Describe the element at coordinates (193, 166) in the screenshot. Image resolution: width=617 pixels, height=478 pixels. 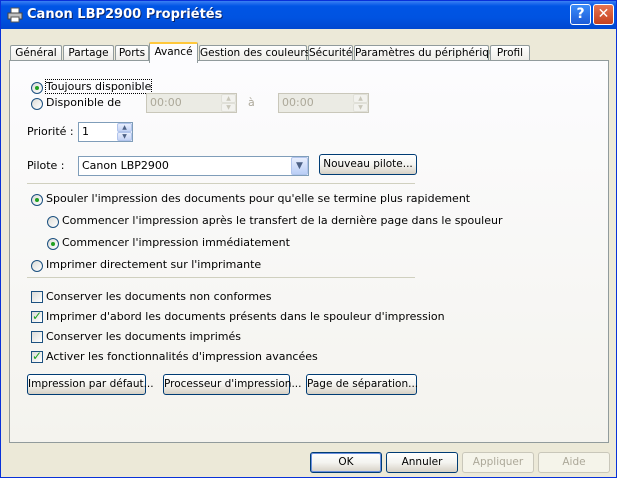
I see `driver-select: Canon LBP2900` at that location.